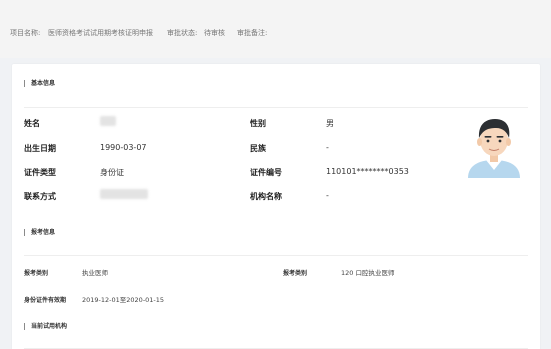  Describe the element at coordinates (494, 148) in the screenshot. I see `person-avatar-icon` at that location.